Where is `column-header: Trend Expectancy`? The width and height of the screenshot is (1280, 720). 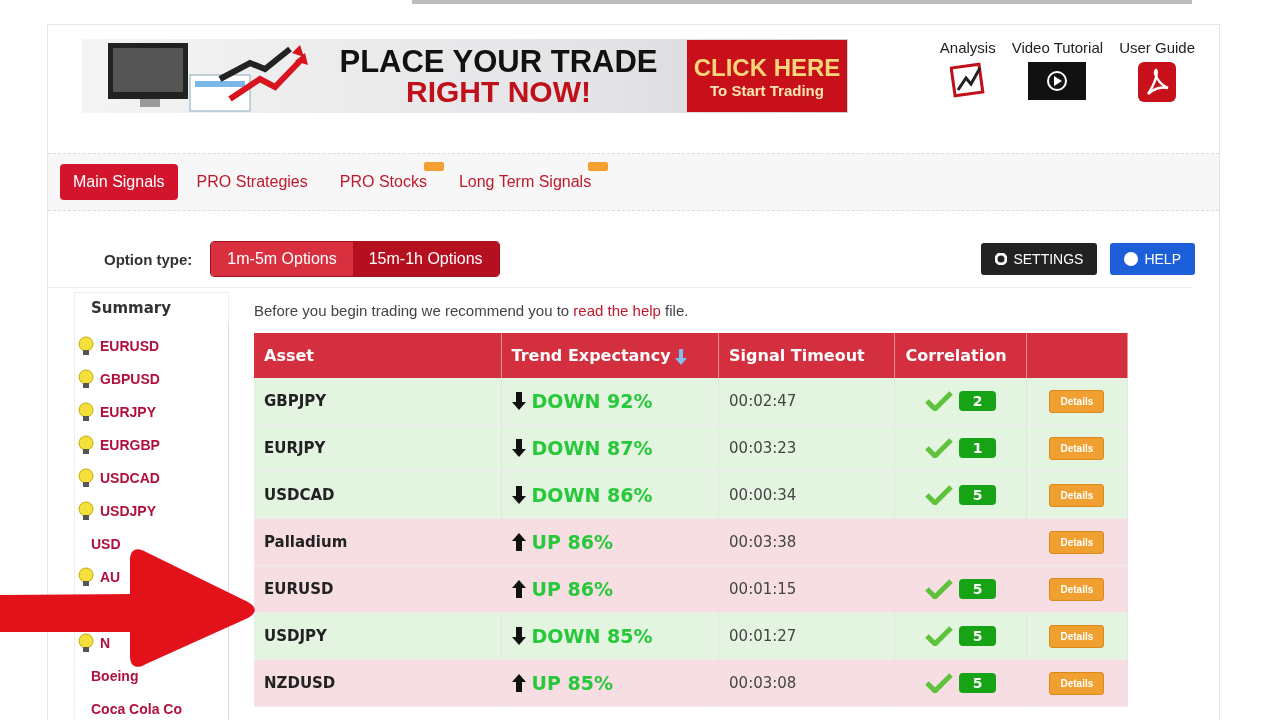
column-header: Trend Expectancy is located at coordinates (610, 355).